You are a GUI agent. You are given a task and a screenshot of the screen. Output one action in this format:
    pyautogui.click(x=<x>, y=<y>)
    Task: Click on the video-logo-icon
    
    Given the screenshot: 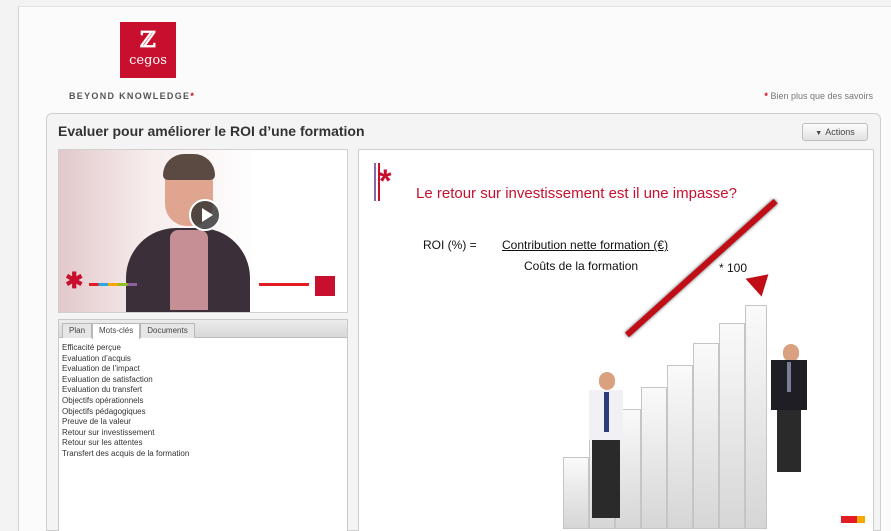 What is the action you would take?
    pyautogui.click(x=325, y=286)
    